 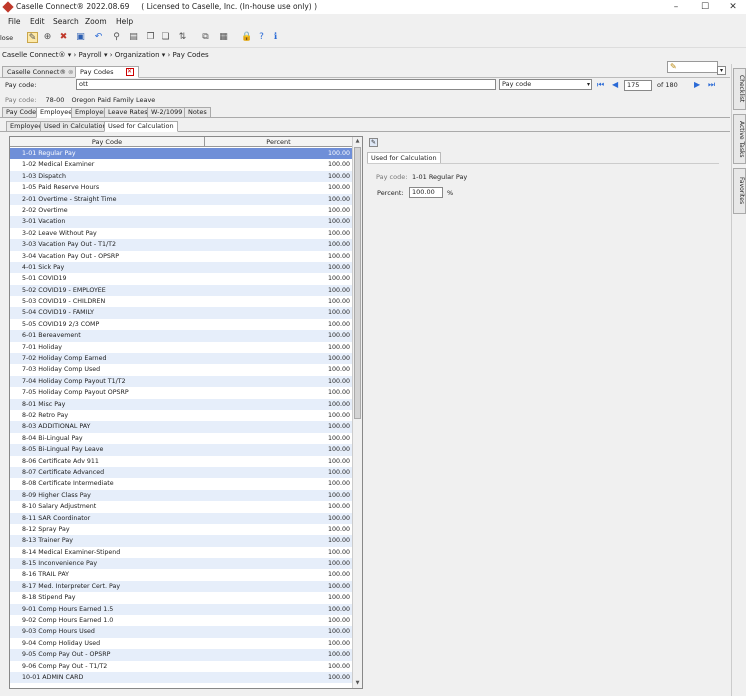 What do you see at coordinates (181, 541) in the screenshot?
I see `table-row: 8-13 Trainer Pay 100.00` at bounding box center [181, 541].